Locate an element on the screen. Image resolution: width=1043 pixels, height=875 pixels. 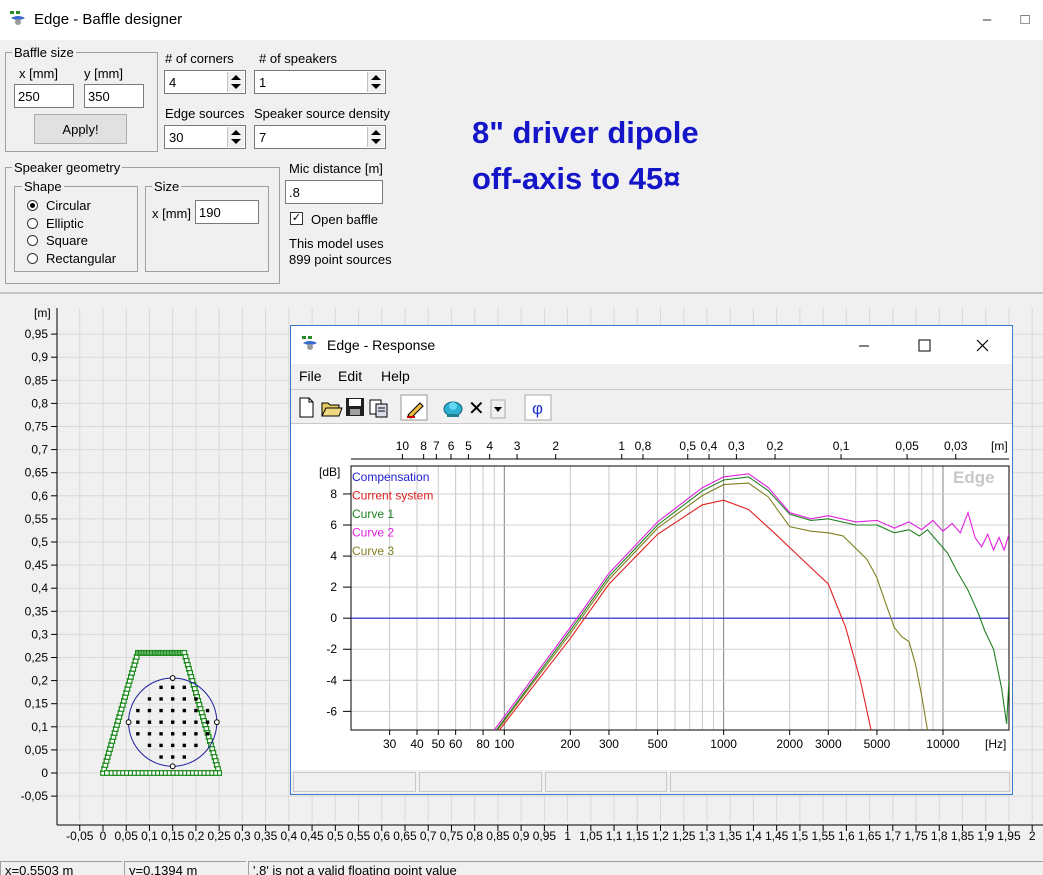
y-tick-label: 0 is located at coordinates (333, 618).